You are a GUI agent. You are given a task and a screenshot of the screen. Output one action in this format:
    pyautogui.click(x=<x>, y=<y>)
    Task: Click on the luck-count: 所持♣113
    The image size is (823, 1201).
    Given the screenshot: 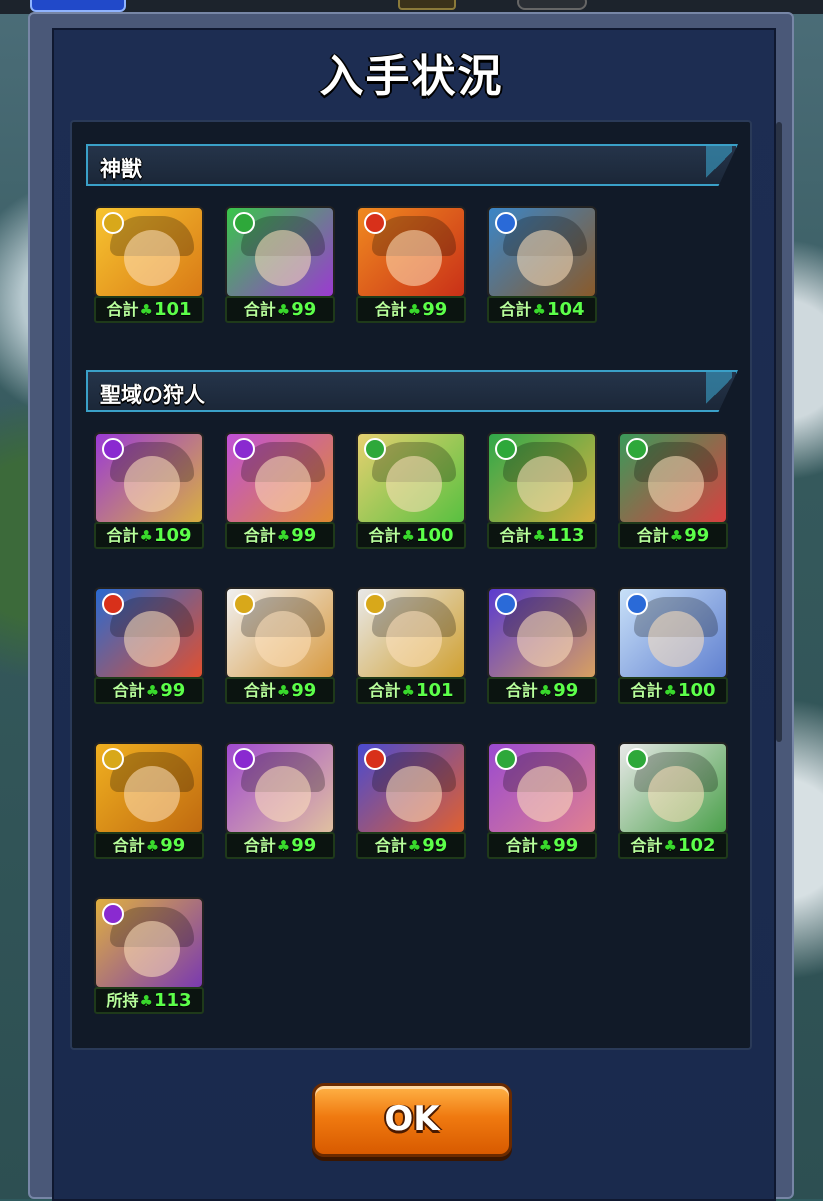 What is the action you would take?
    pyautogui.click(x=149, y=1000)
    